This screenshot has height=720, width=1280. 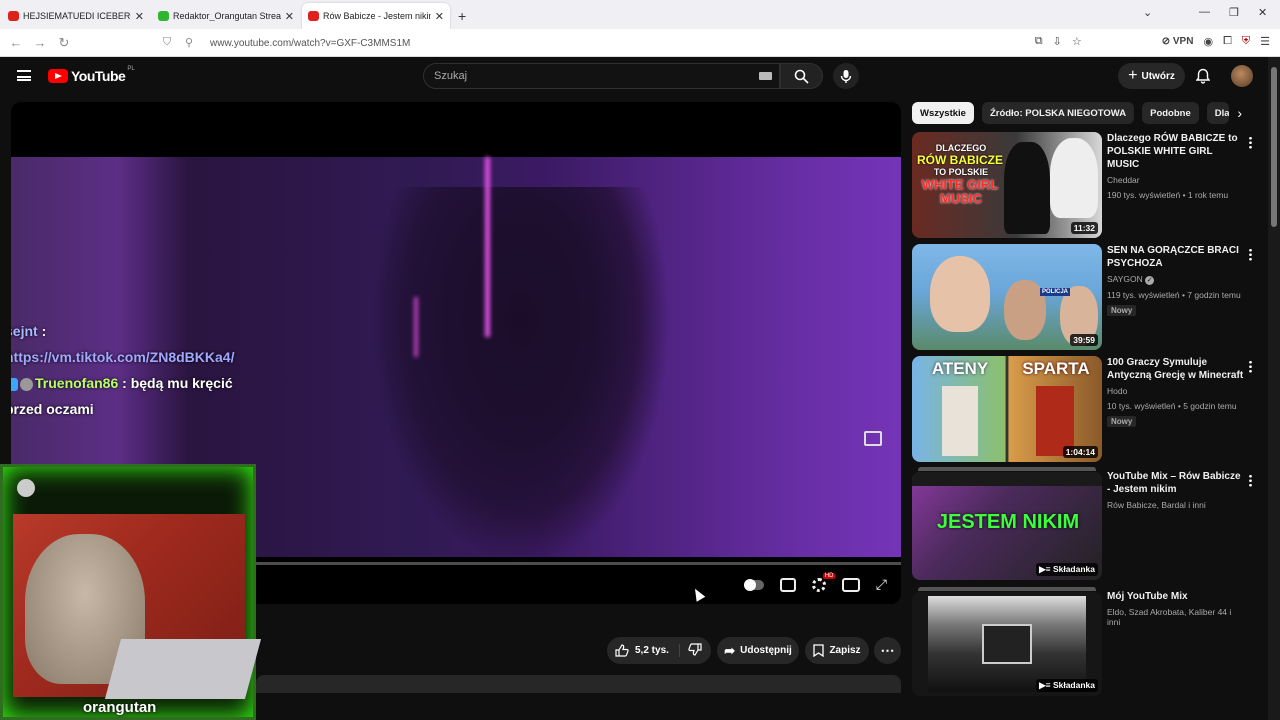 What do you see at coordinates (24, 75) in the screenshot?
I see `menu-hamburger-icon` at bounding box center [24, 75].